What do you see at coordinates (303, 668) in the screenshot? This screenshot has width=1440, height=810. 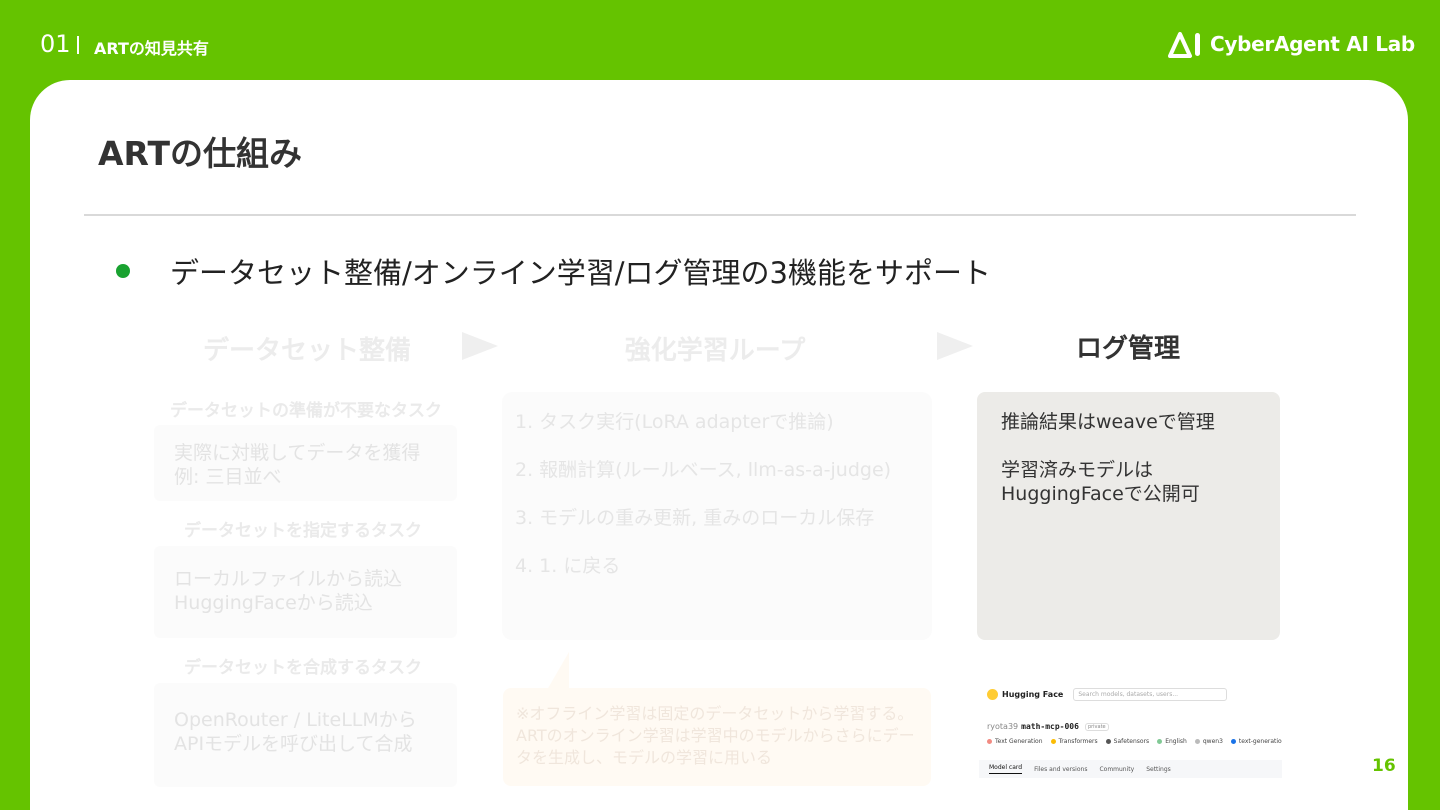 I see `dataset-group-label: データセットを合成するタスク` at bounding box center [303, 668].